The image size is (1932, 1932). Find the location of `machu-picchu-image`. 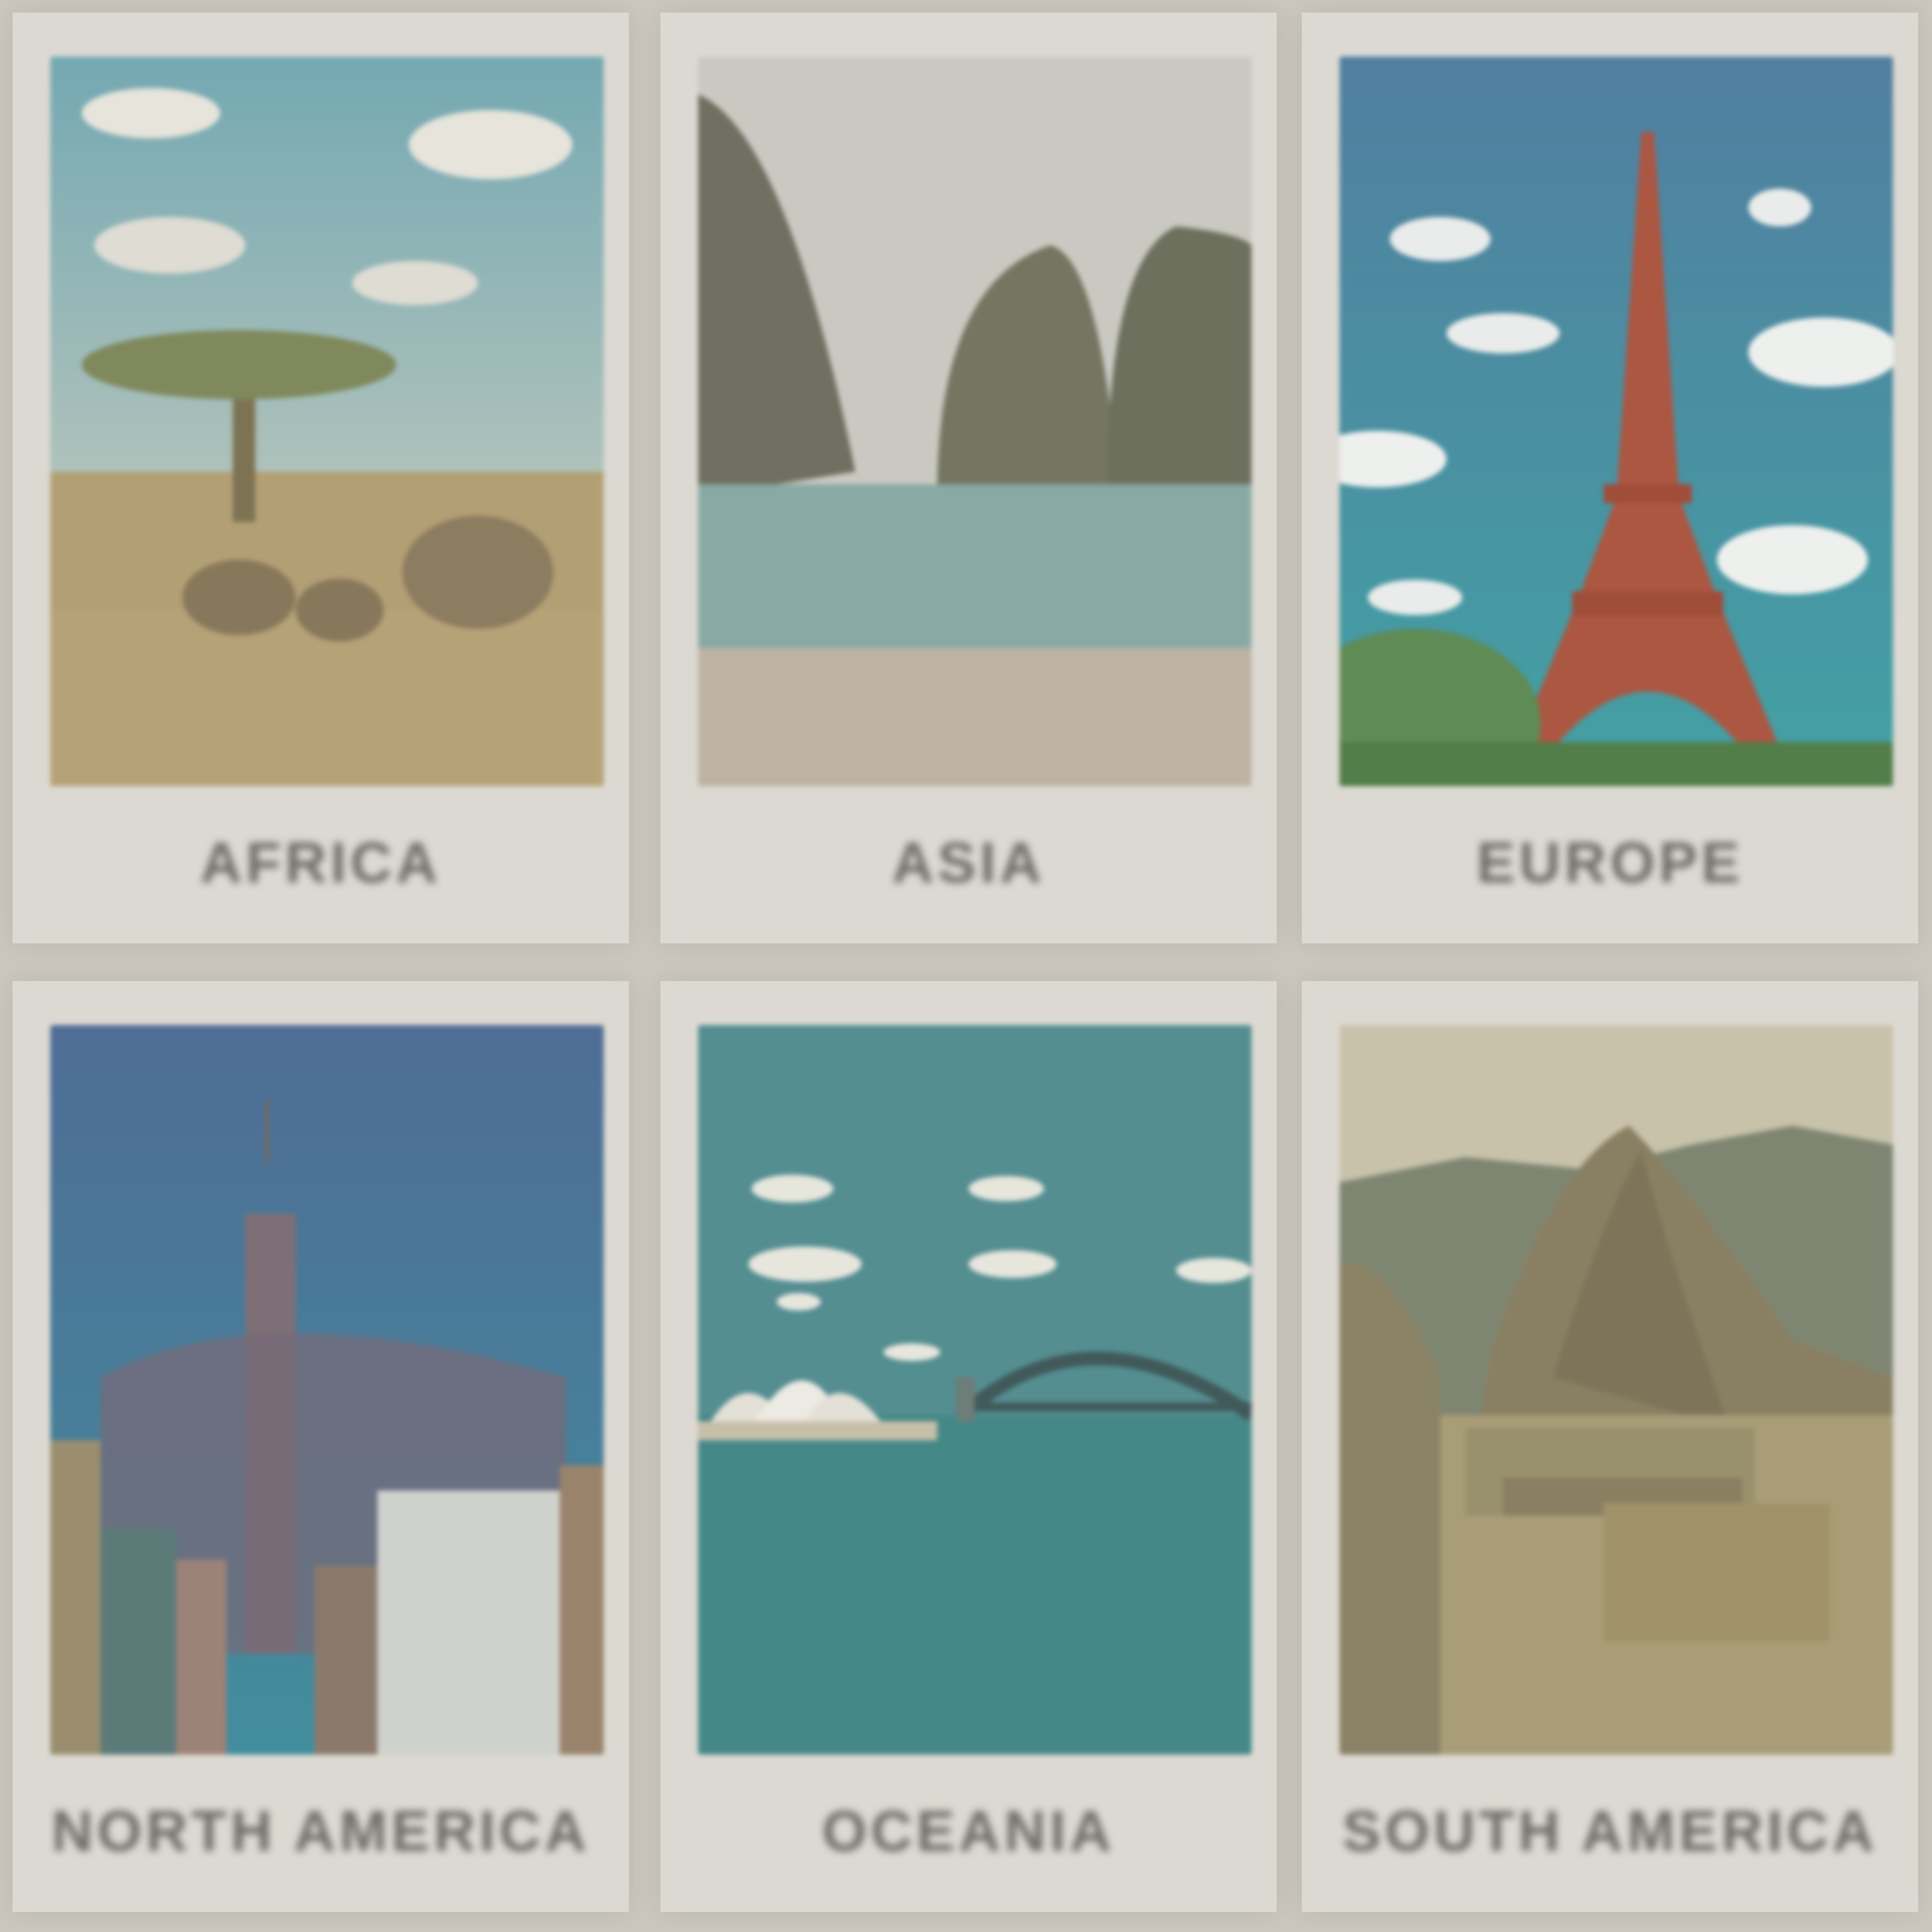

machu-picchu-image is located at coordinates (1616, 1390).